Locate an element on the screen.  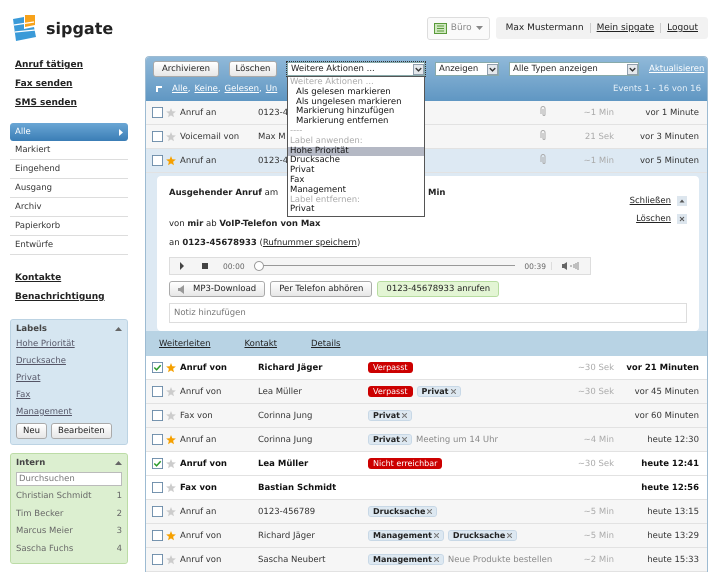
delete-link: Löschen is located at coordinates (653, 219).